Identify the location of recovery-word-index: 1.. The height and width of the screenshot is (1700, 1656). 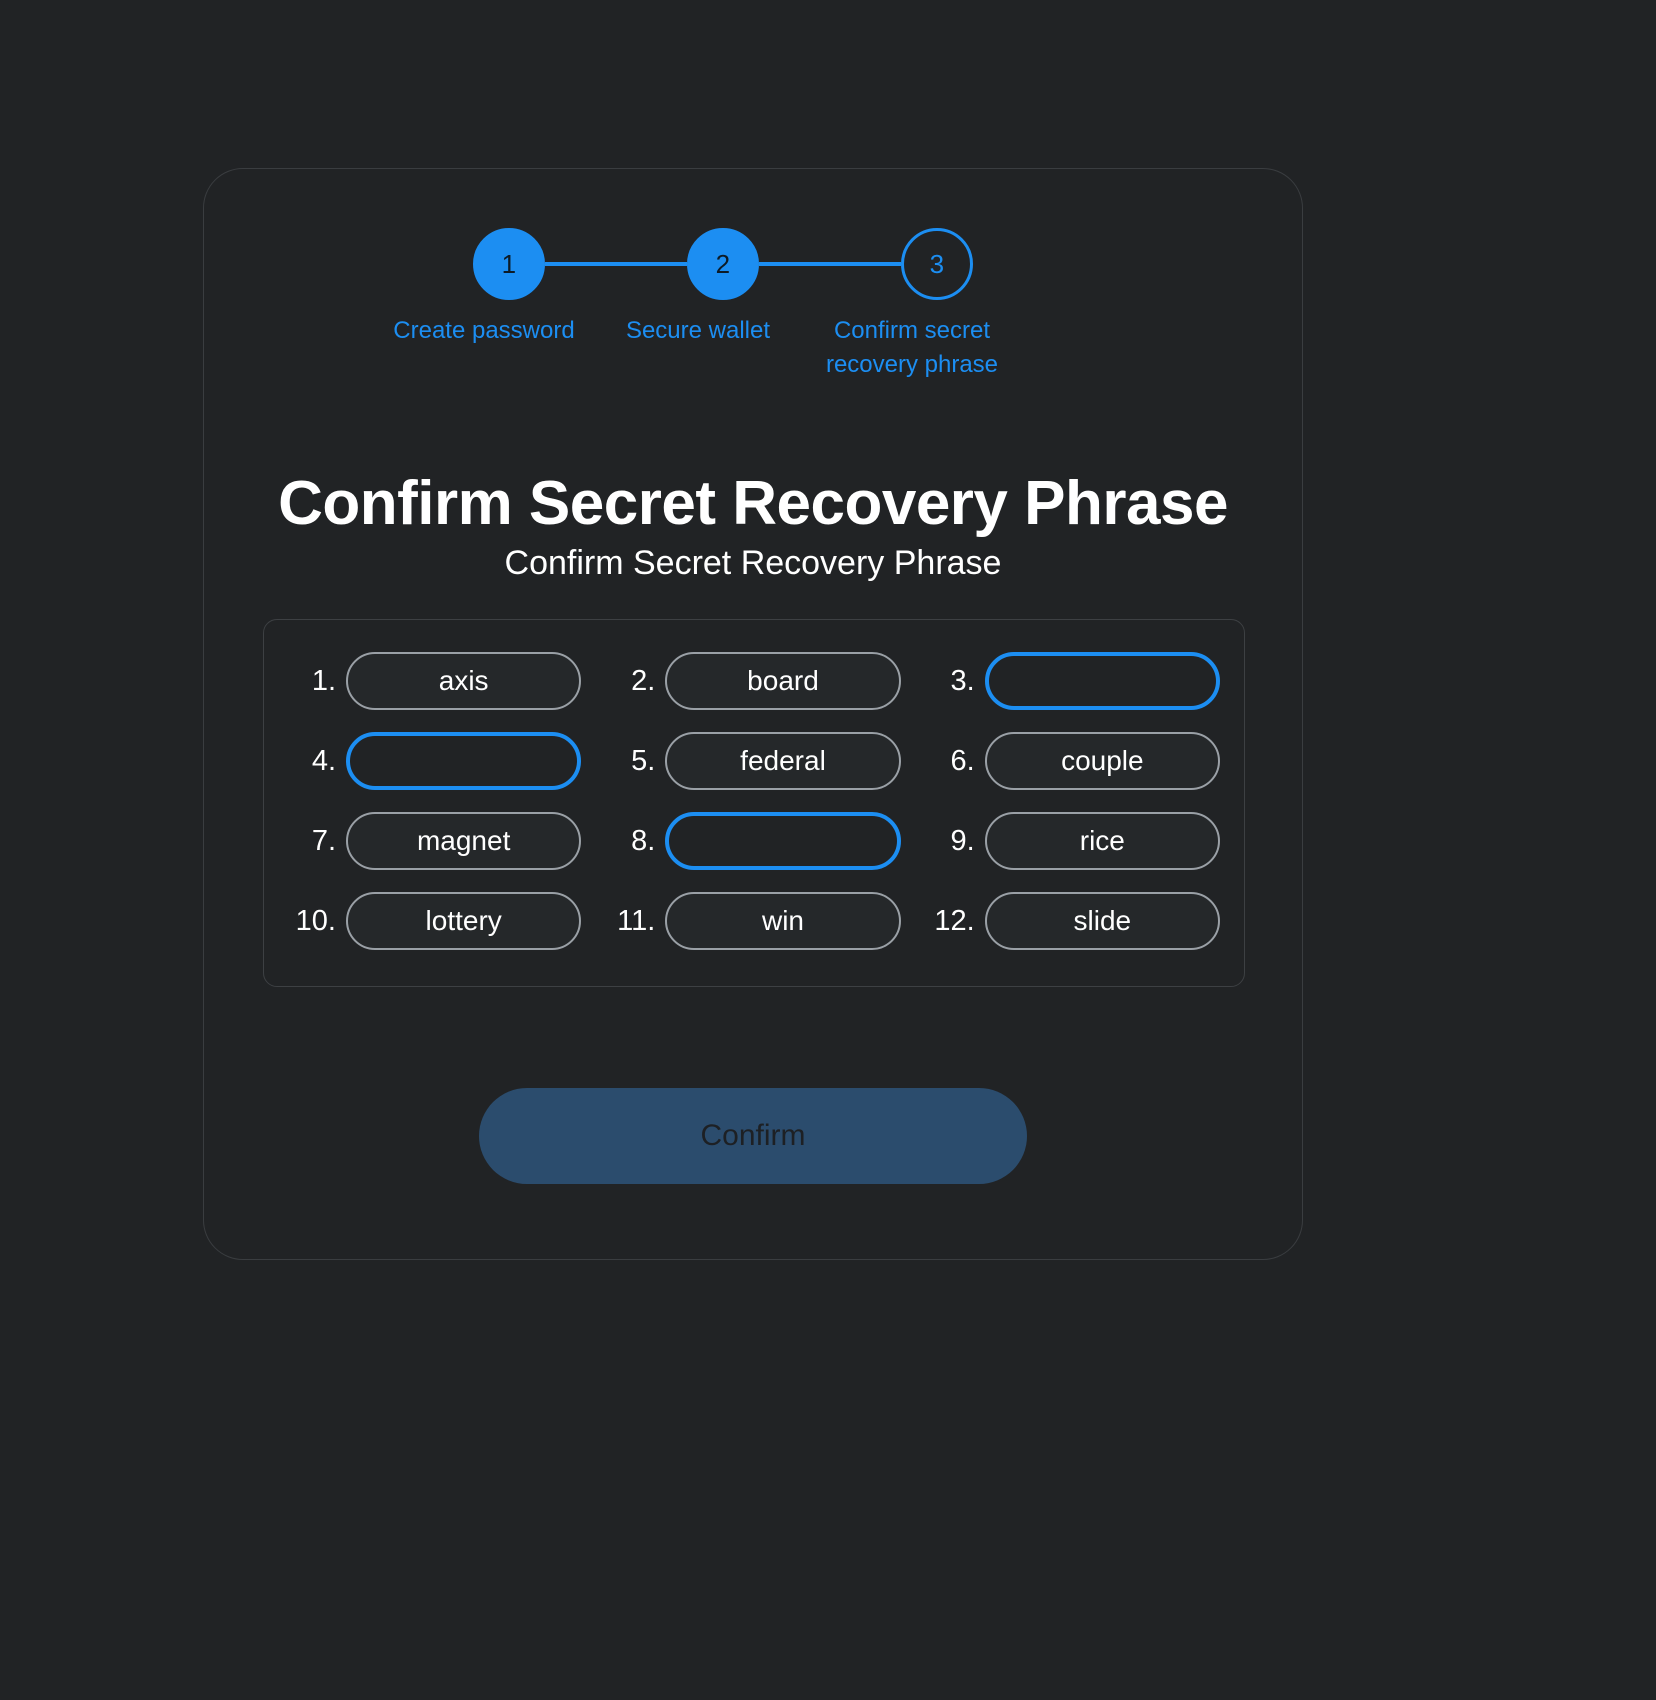
(323, 680).